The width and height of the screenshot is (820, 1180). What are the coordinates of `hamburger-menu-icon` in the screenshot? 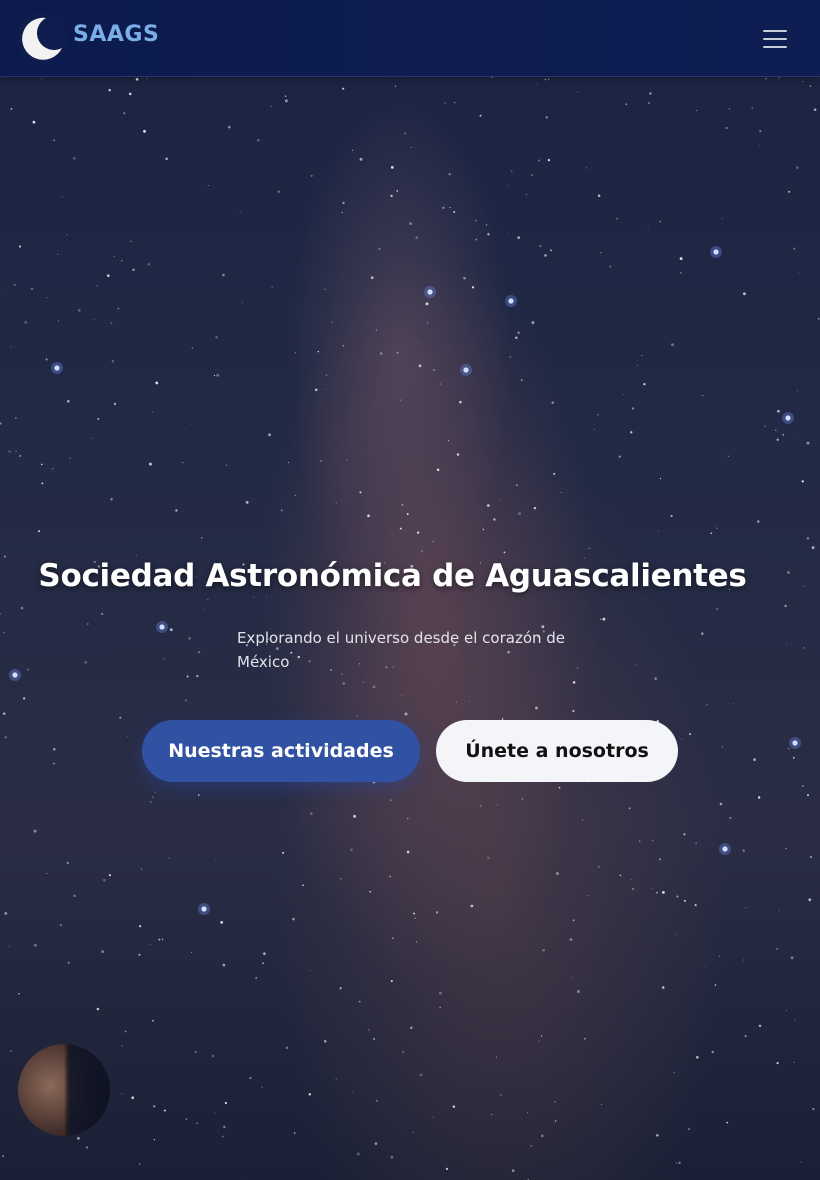 It's located at (775, 39).